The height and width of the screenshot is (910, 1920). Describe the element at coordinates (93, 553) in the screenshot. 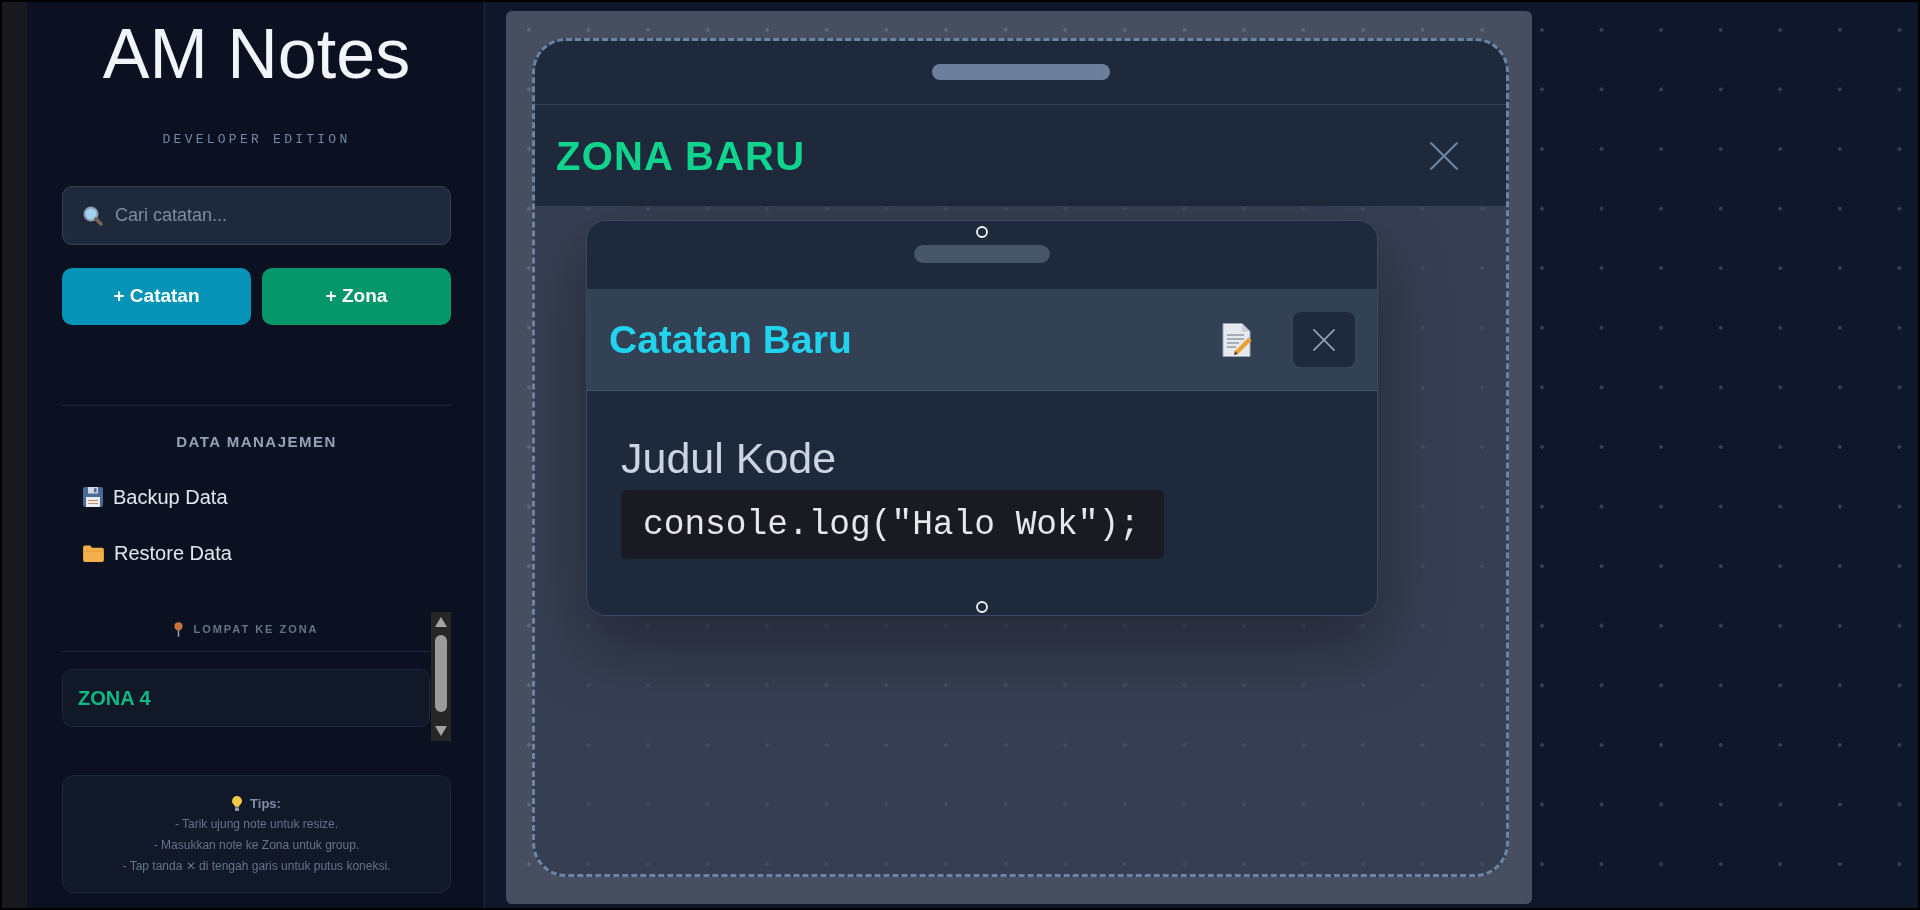

I see `folder-icon` at that location.